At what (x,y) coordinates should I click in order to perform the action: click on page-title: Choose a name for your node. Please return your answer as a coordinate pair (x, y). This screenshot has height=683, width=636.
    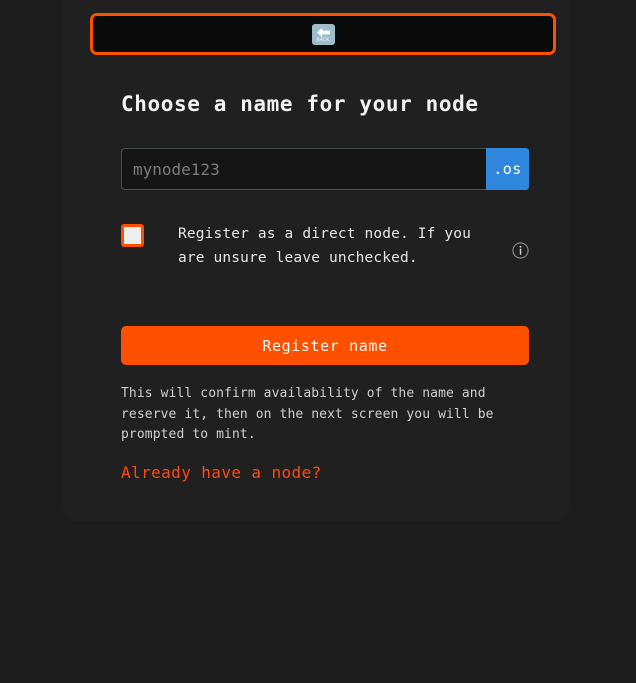
    Looking at the image, I should click on (300, 104).